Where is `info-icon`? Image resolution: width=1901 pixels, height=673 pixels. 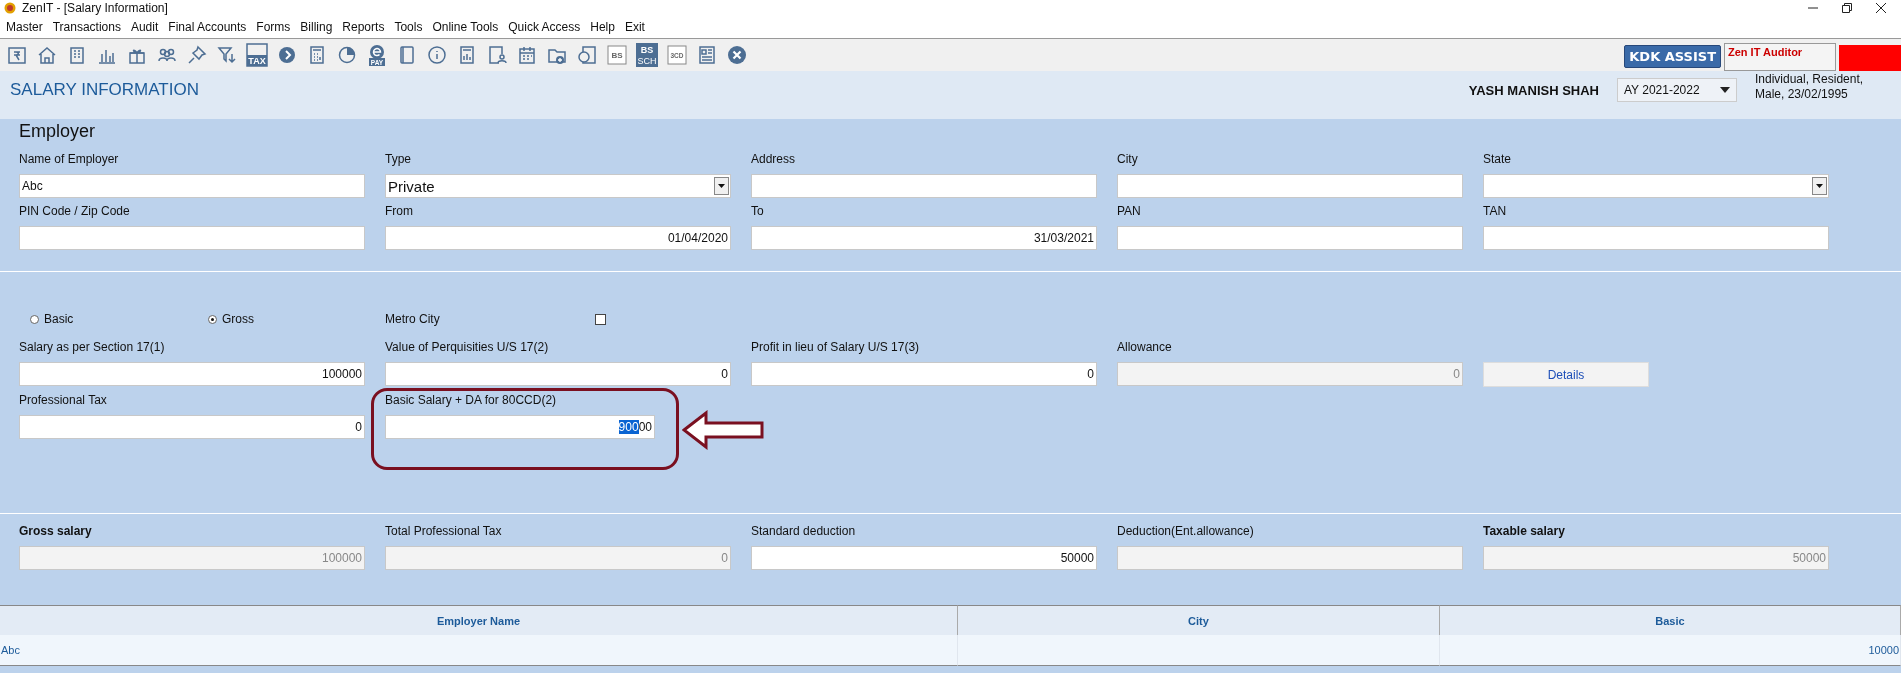
info-icon is located at coordinates (437, 55).